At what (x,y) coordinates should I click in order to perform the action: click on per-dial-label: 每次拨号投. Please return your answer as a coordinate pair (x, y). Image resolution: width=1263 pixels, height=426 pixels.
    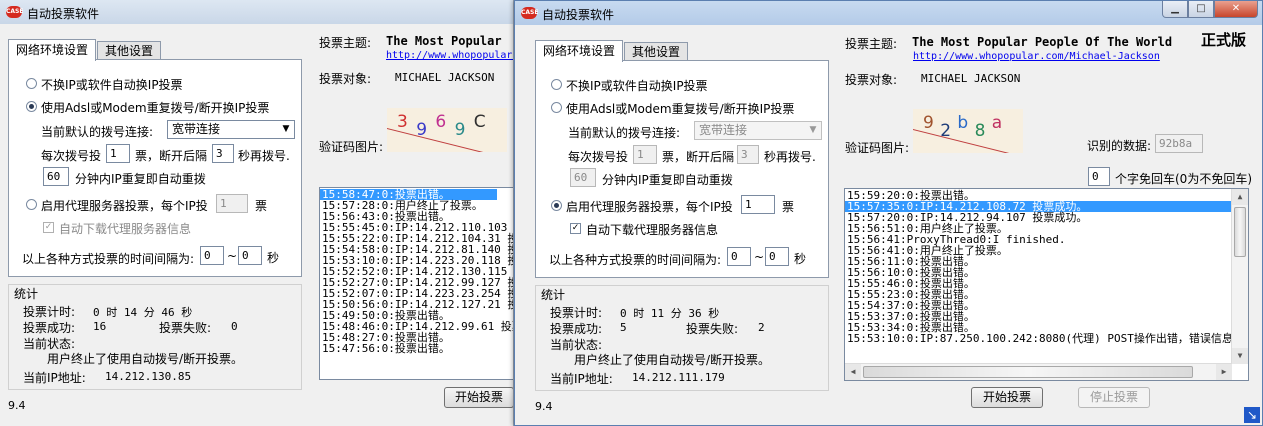
    Looking at the image, I should click on (598, 157).